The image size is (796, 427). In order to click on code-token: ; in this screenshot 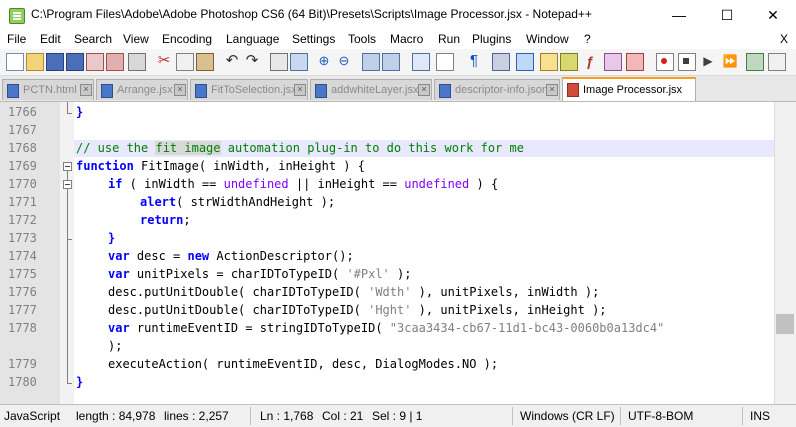, I will do `click(187, 220)`.